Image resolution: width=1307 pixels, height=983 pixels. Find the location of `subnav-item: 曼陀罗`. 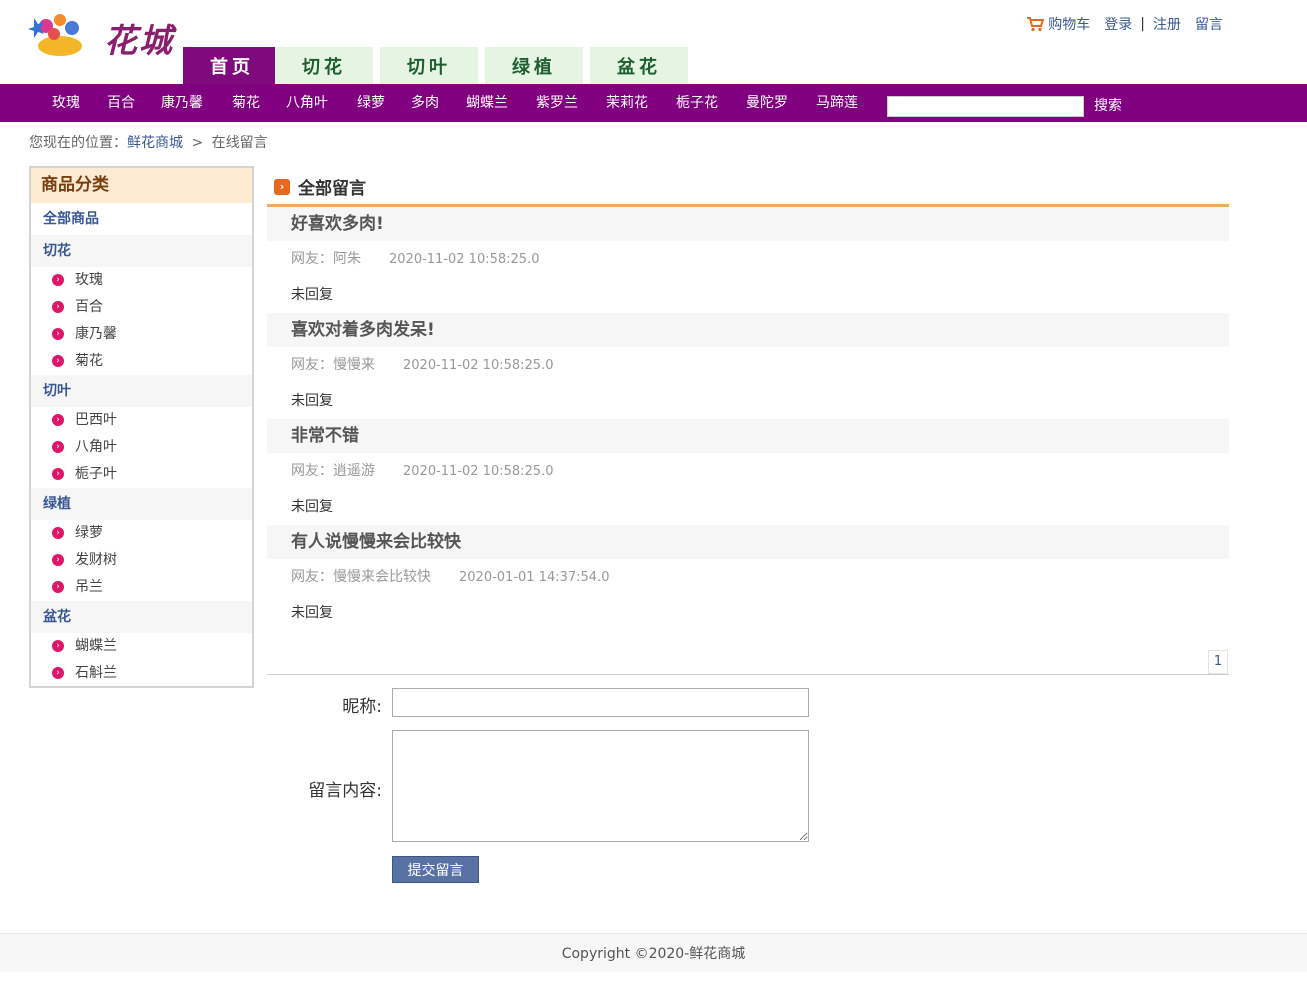

subnav-item: 曼陀罗 is located at coordinates (767, 103).